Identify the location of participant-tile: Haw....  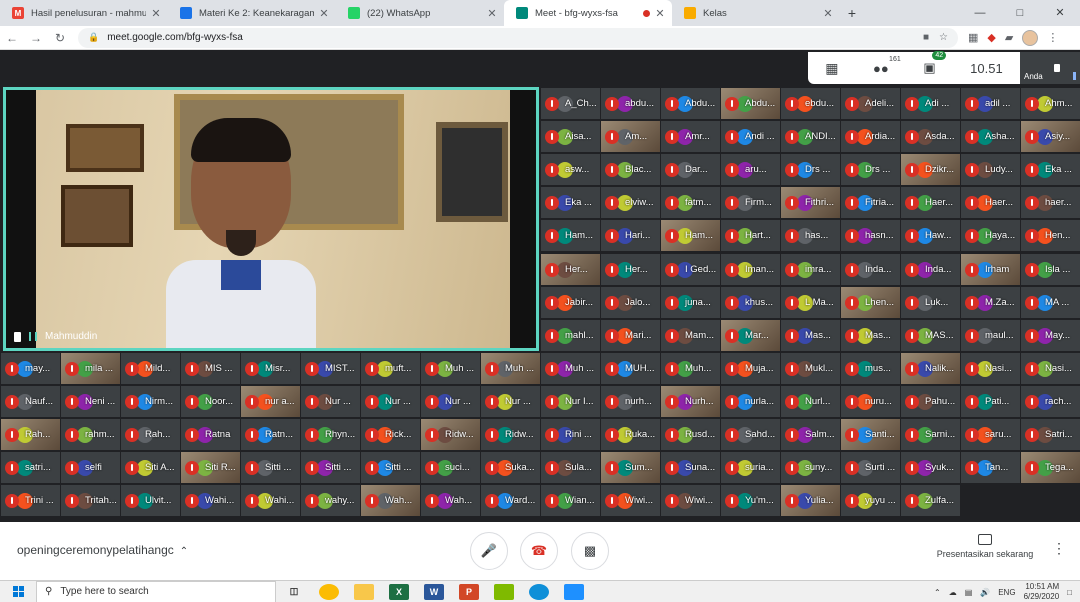
(930, 236).